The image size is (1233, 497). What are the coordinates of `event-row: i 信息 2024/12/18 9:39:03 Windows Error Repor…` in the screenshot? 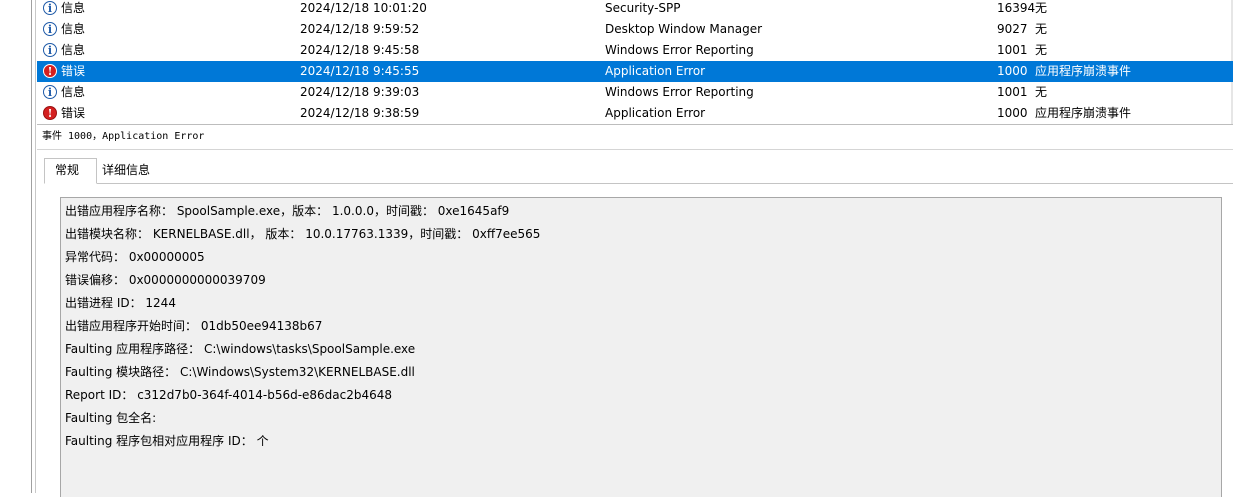 It's located at (635, 92).